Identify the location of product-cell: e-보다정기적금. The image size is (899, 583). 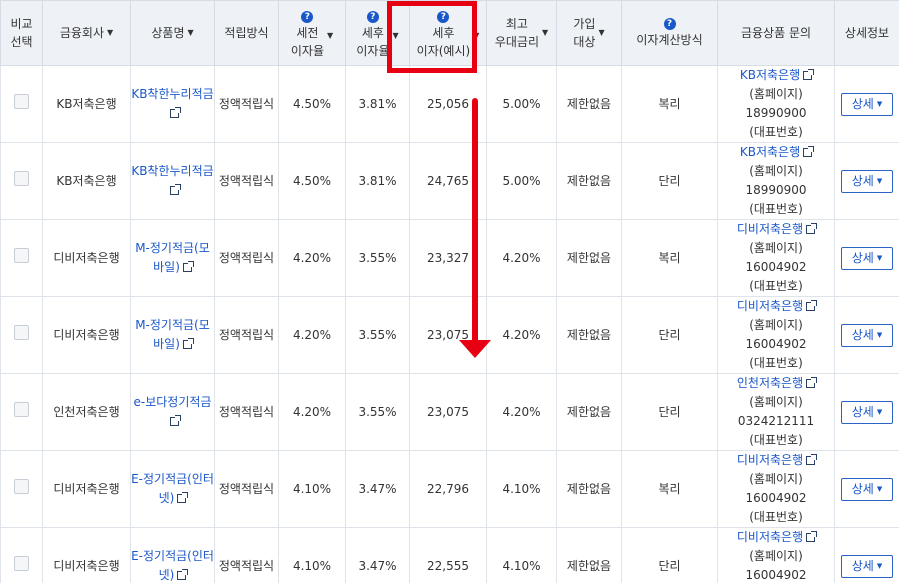
(172, 412).